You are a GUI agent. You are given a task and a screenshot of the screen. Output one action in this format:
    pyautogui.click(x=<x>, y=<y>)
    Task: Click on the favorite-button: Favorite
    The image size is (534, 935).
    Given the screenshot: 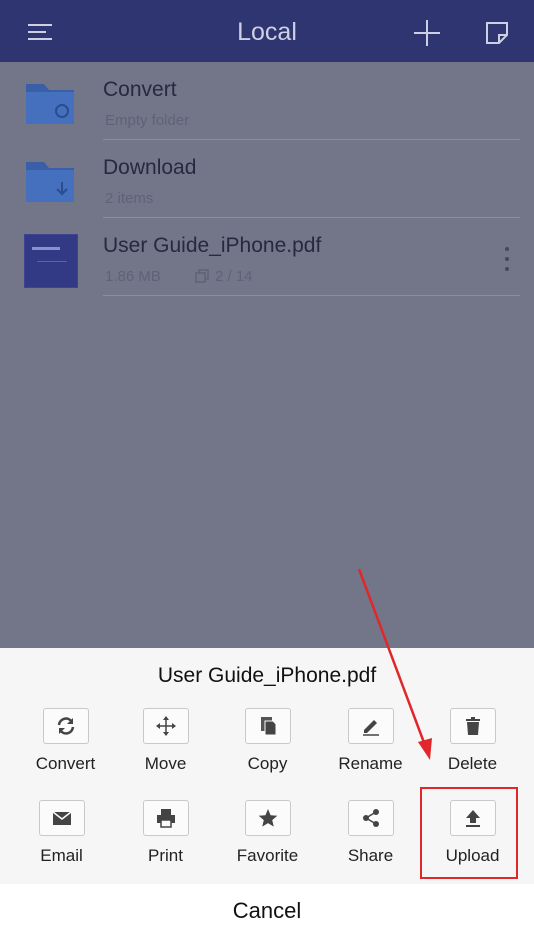 What is the action you would take?
    pyautogui.click(x=267, y=833)
    